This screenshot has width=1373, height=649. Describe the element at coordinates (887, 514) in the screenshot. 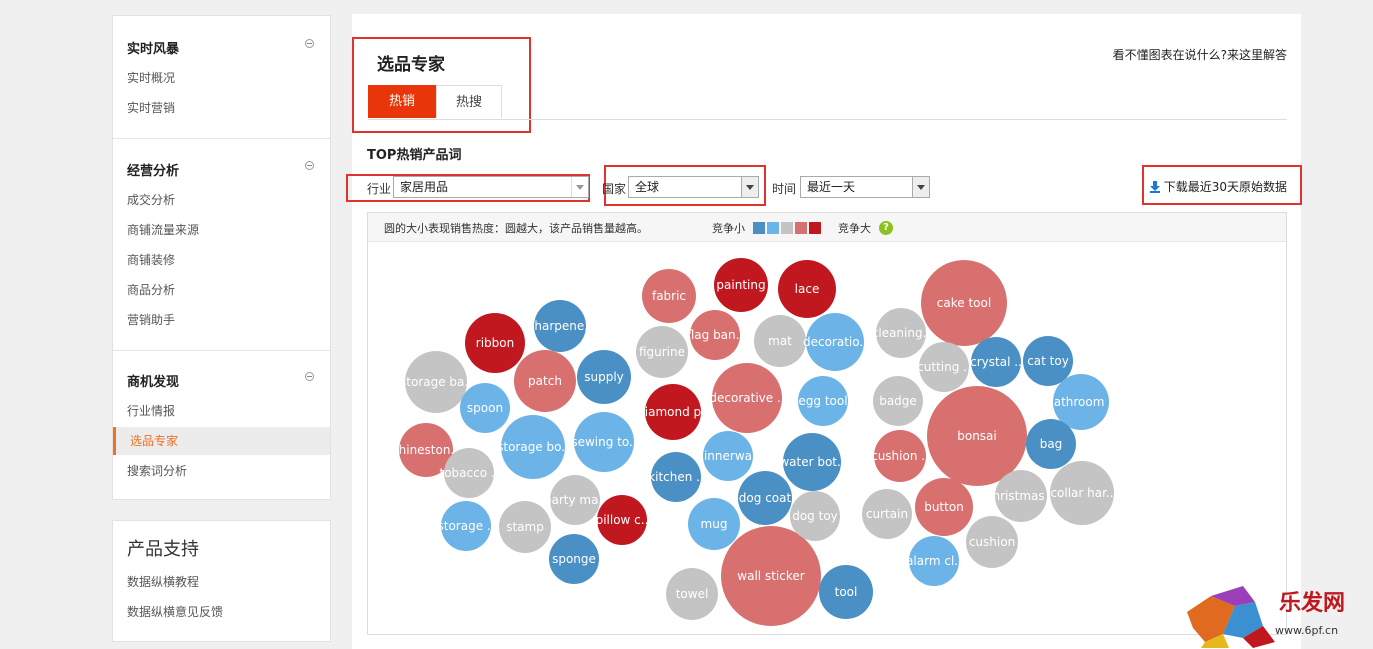

I see `bubble: curtain` at that location.